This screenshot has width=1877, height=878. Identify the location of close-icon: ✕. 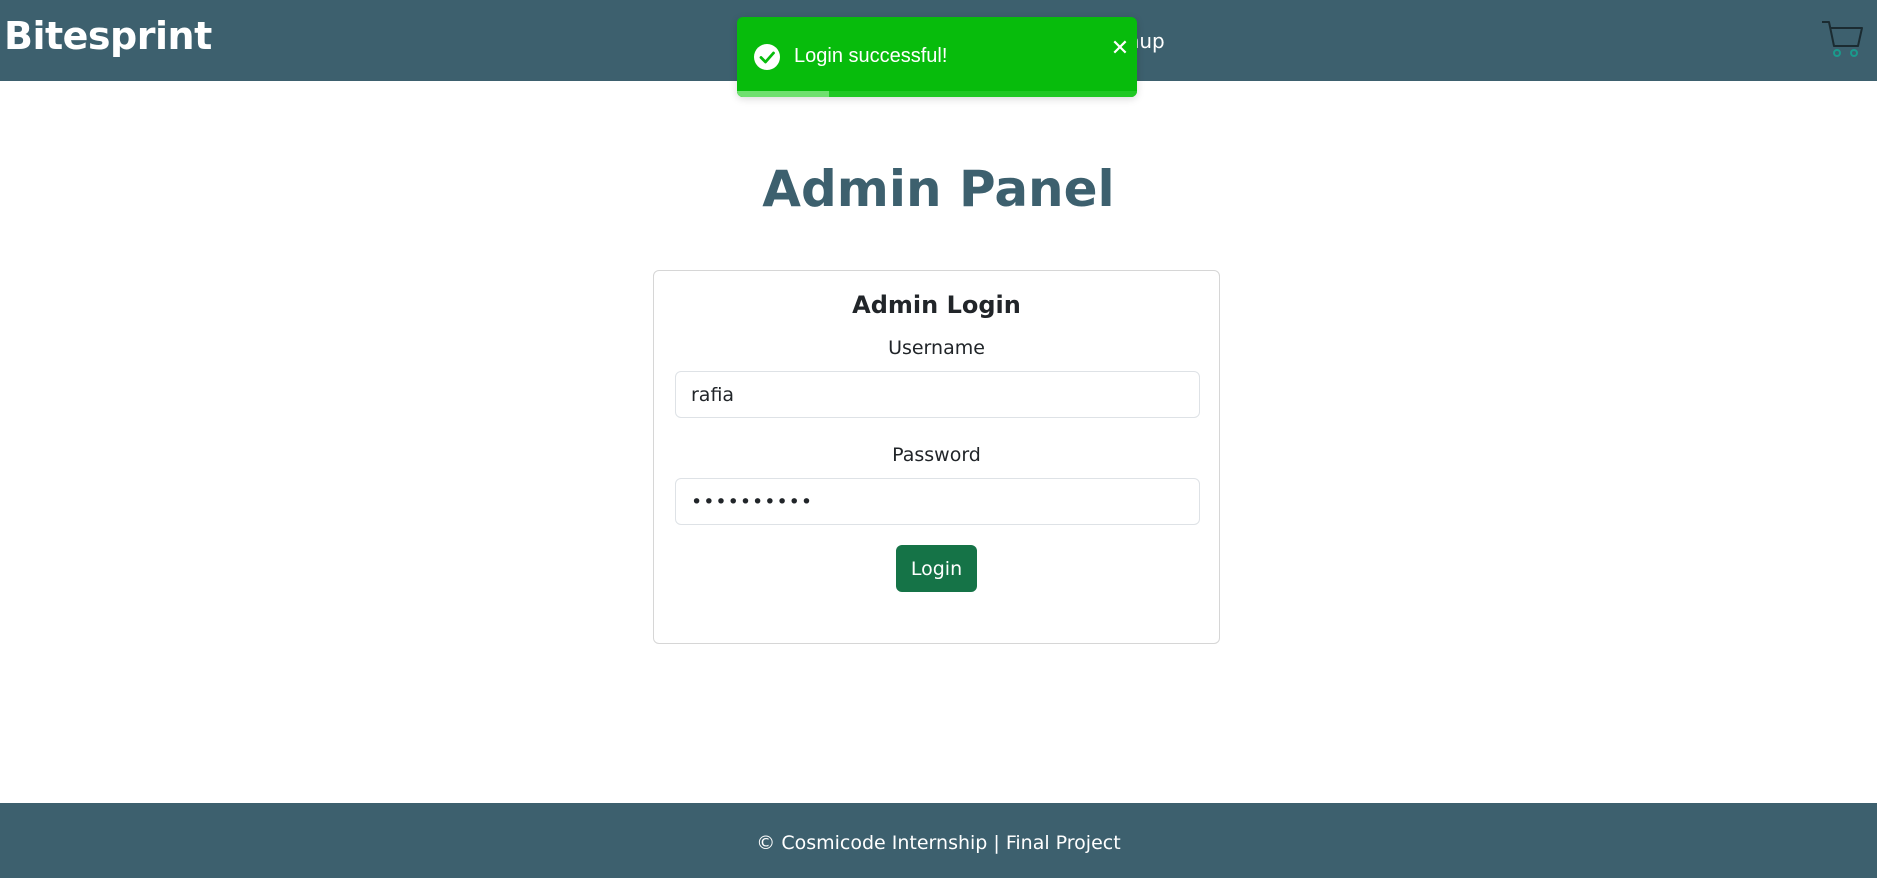
(1120, 49).